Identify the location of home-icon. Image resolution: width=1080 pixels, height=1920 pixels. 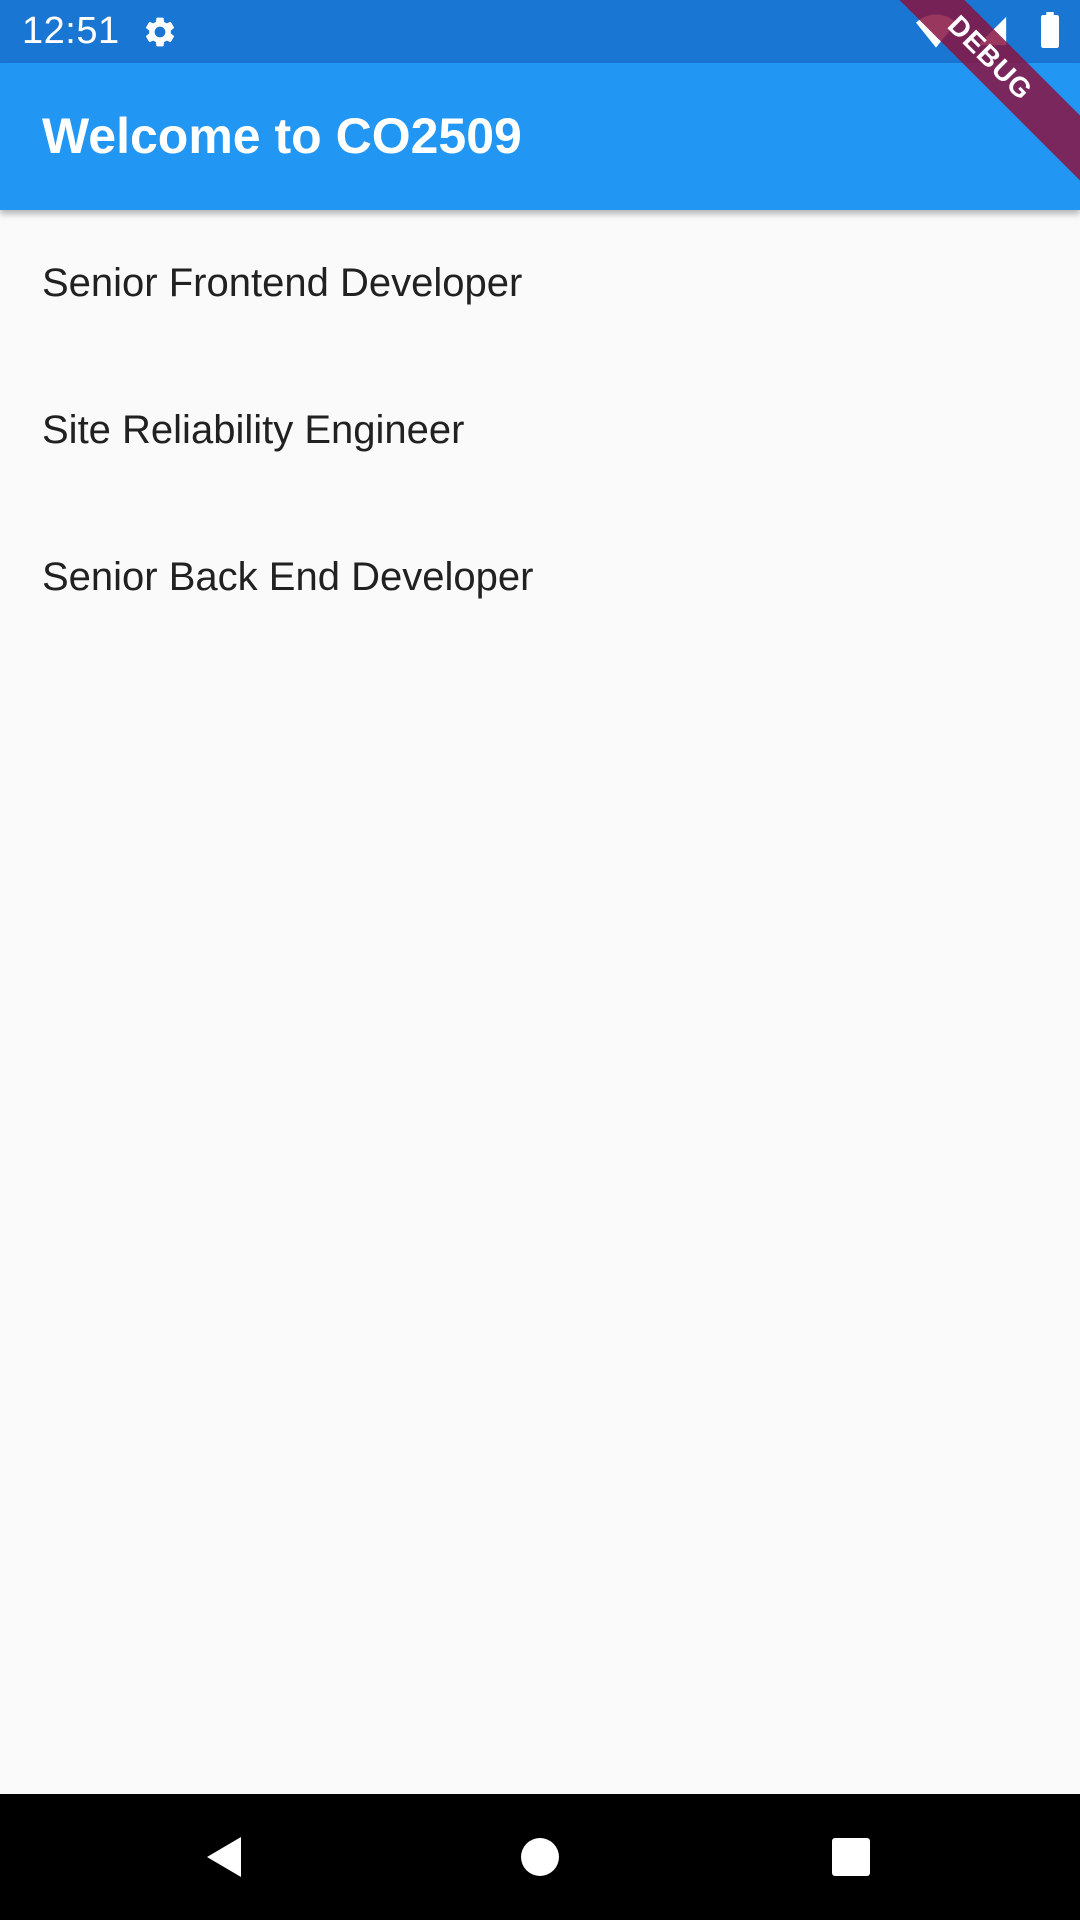
(540, 1857).